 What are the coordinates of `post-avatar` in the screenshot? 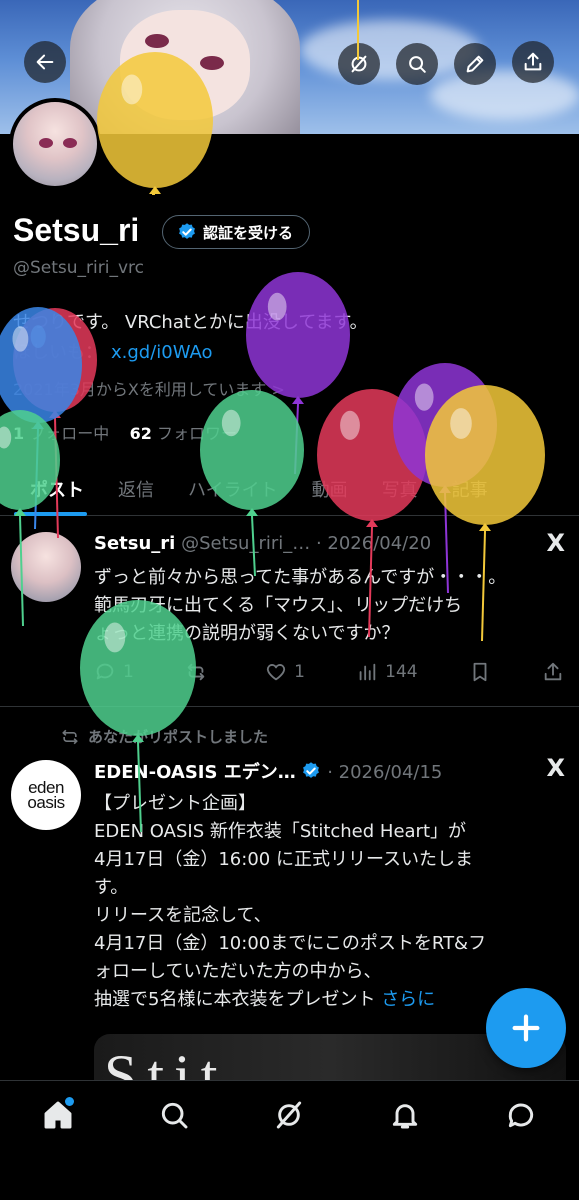 It's located at (46, 567).